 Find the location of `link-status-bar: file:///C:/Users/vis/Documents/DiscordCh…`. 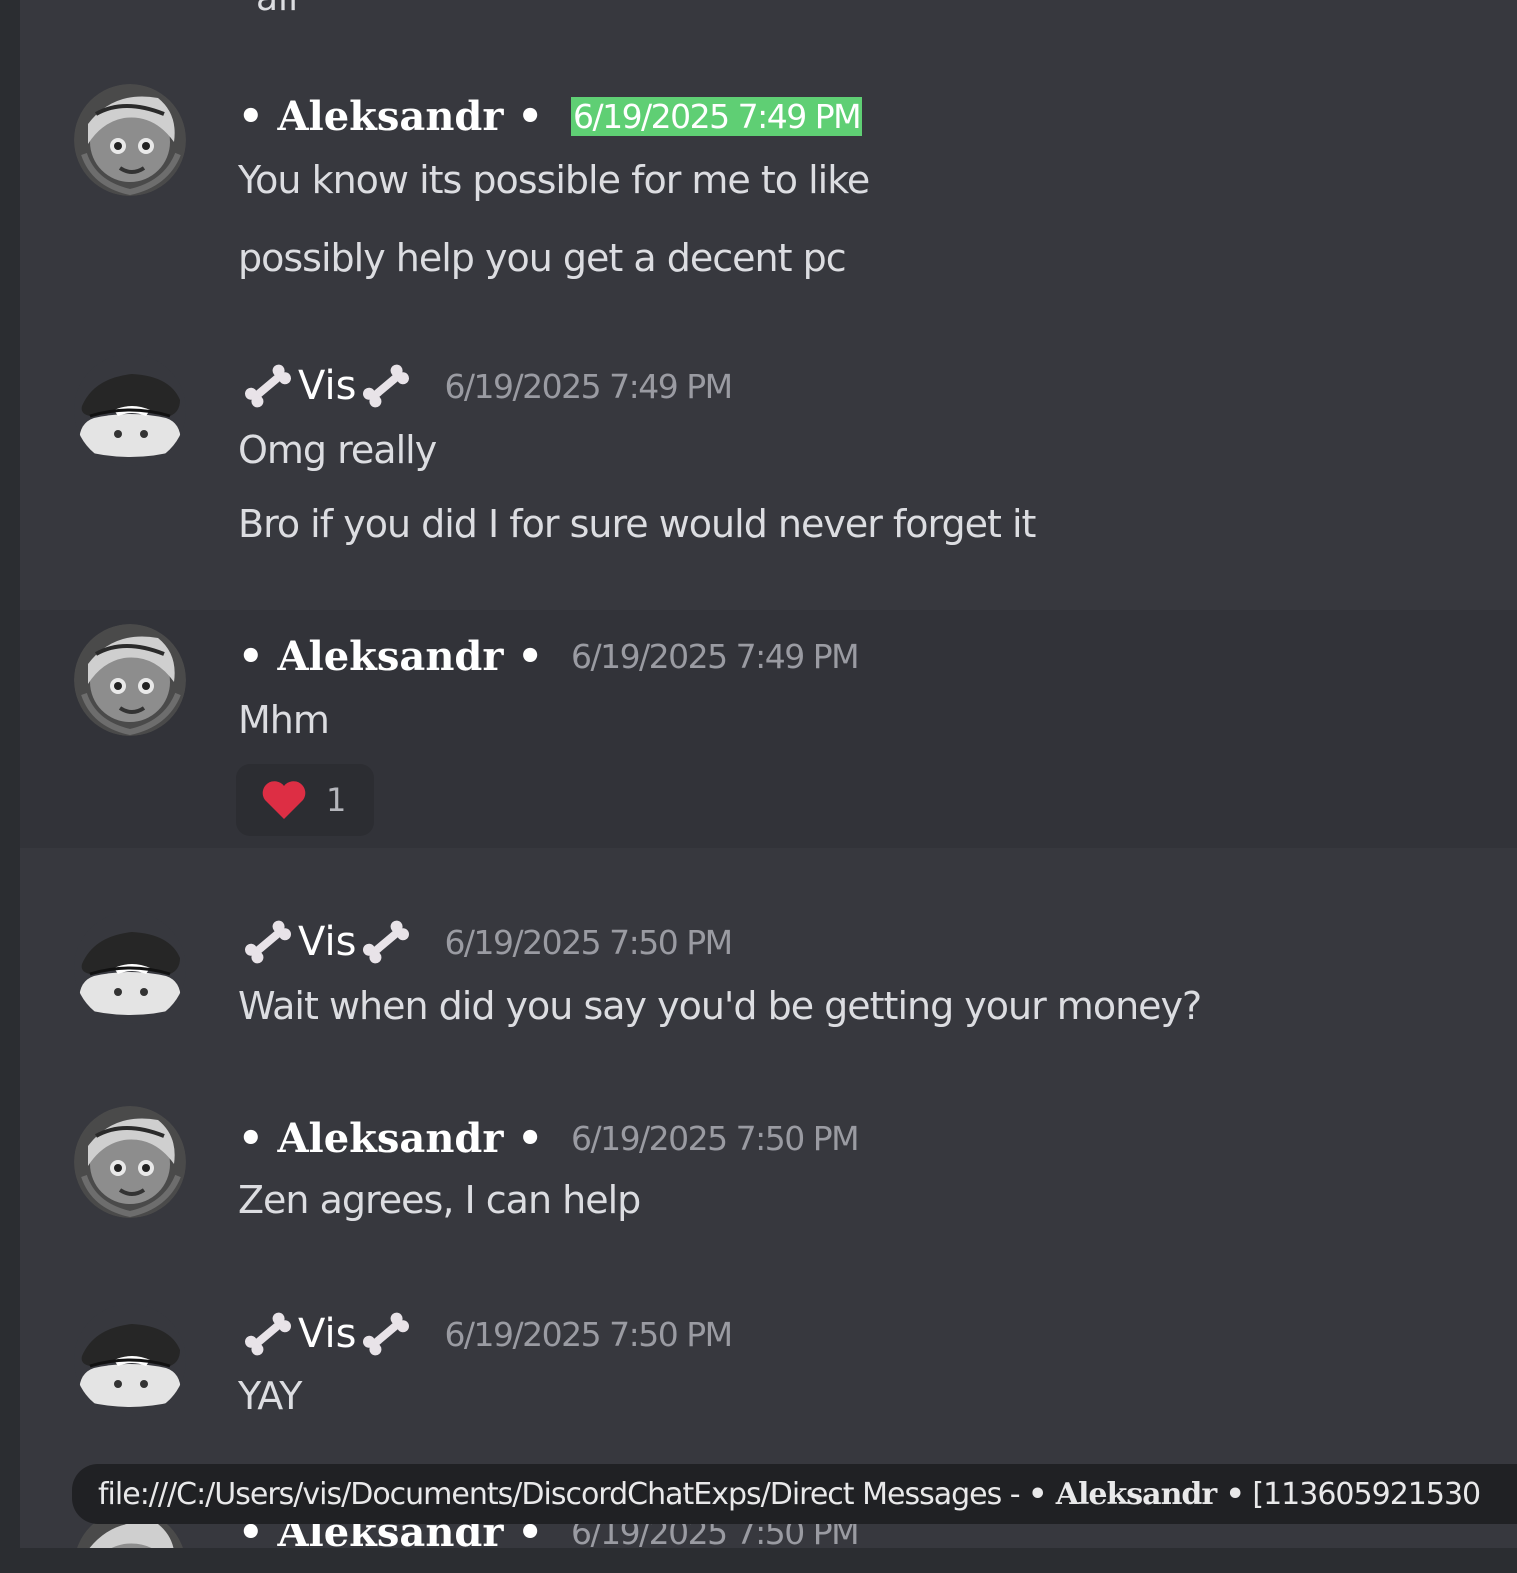

link-status-bar: file:///C:/Users/vis/Documents/DiscordCh… is located at coordinates (794, 1494).